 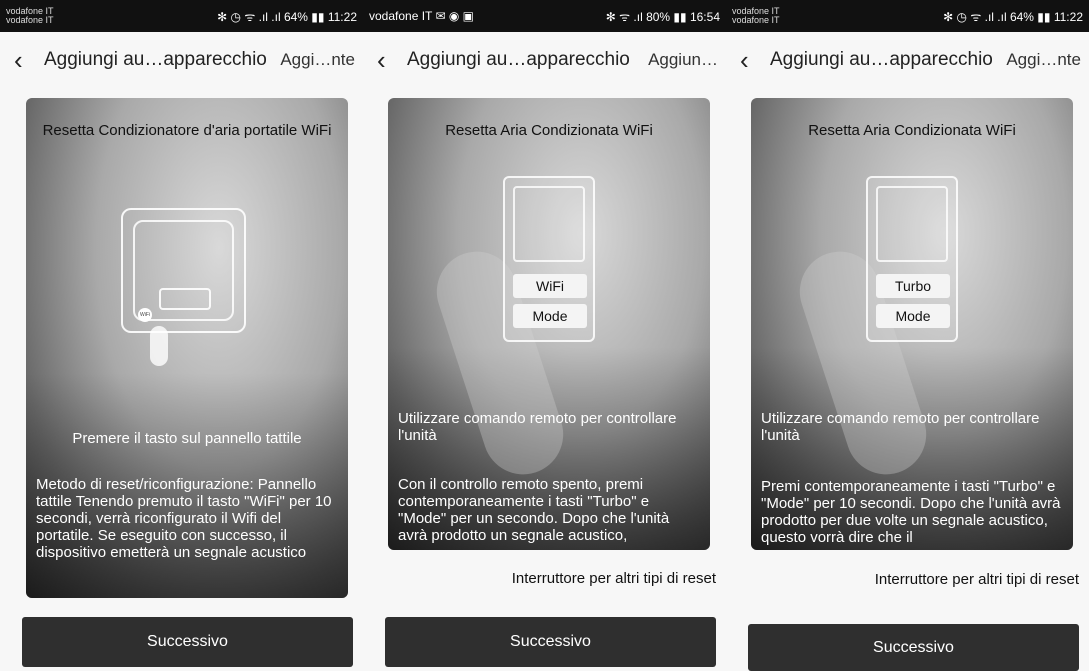 I want to click on remote-button-wifi: WiFi, so click(x=550, y=286).